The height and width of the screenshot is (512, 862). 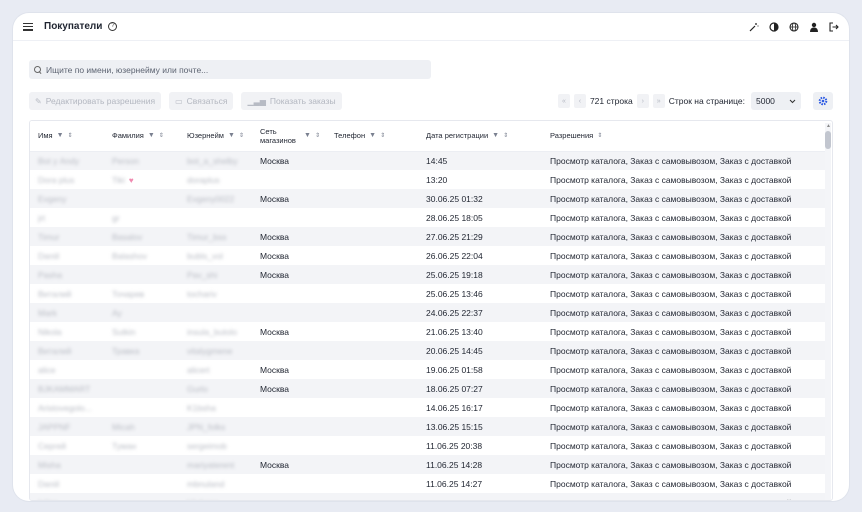 I want to click on cell-date: 25.06.25 13:46, so click(x=454, y=293).